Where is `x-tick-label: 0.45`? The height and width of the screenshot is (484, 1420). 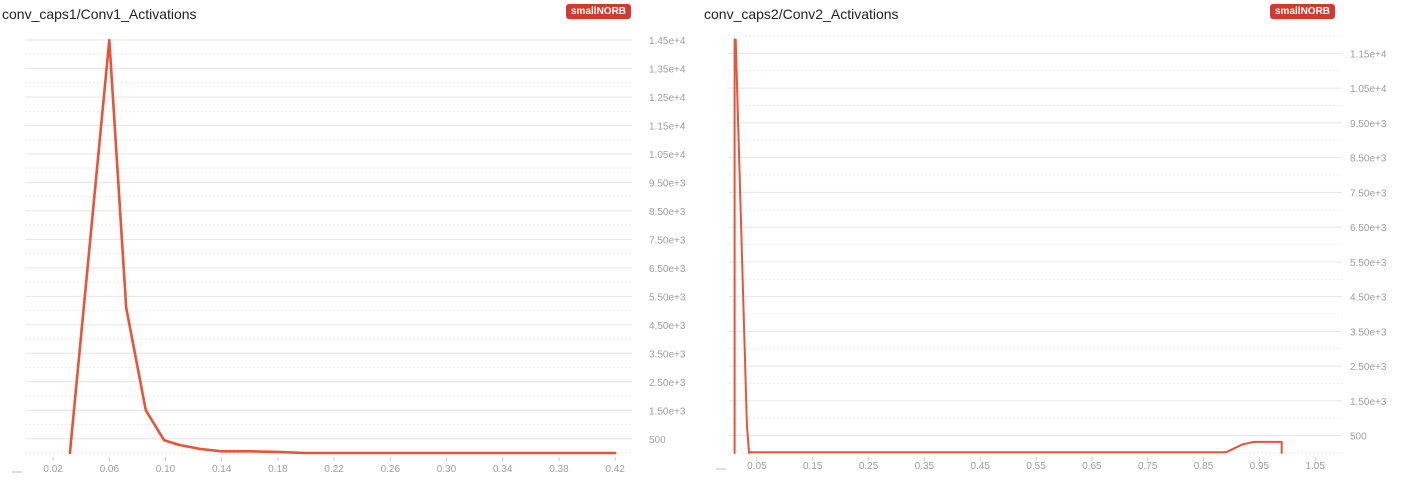 x-tick-label: 0.45 is located at coordinates (980, 466).